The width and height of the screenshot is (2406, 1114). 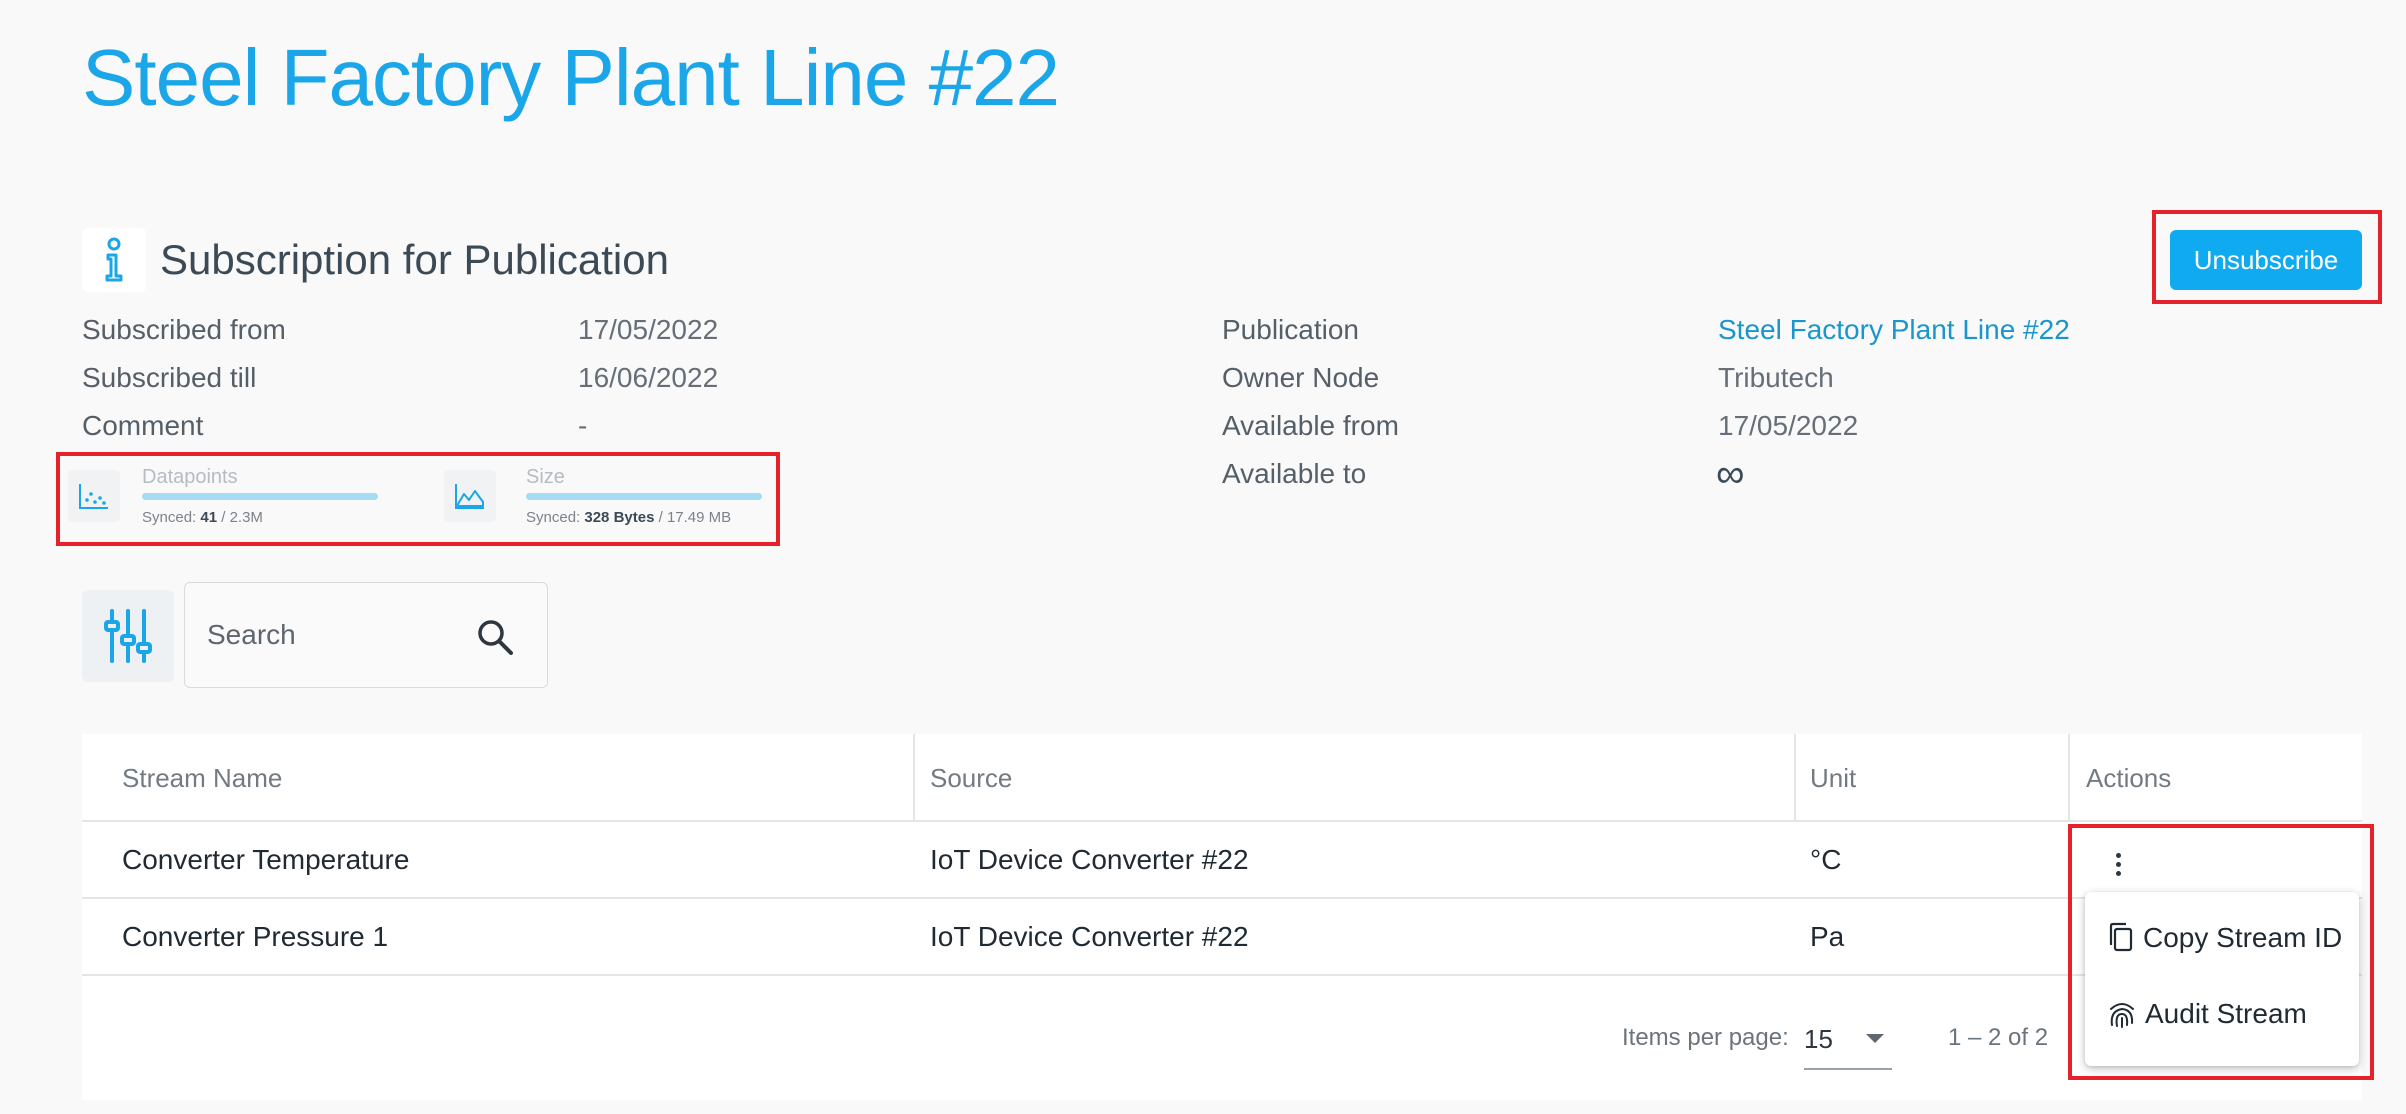 I want to click on available-from-value: 17/05/2022, so click(x=1788, y=425).